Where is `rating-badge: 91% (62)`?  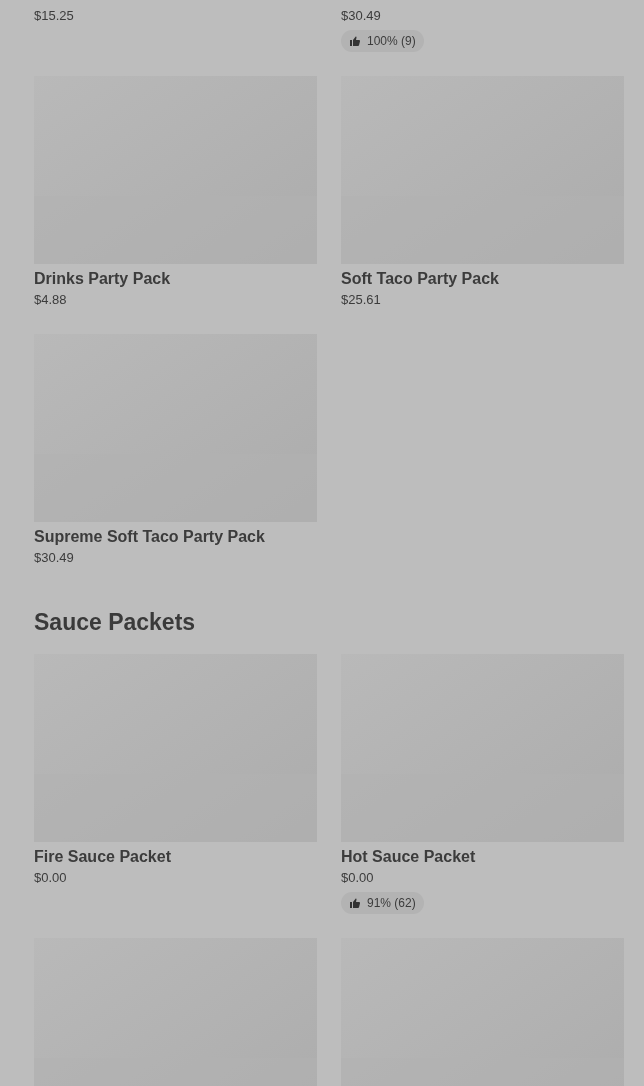
rating-badge: 91% (62) is located at coordinates (382, 903).